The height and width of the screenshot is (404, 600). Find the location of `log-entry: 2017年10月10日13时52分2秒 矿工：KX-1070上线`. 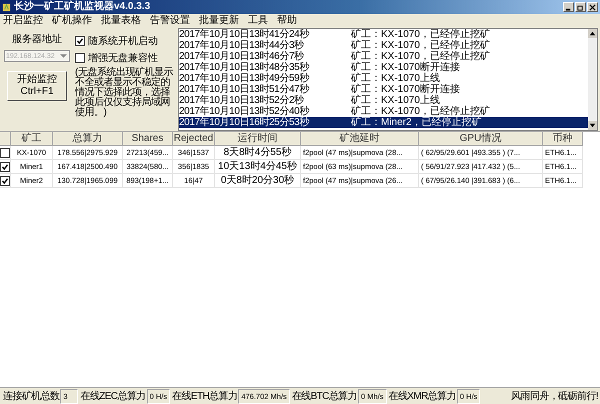

log-entry: 2017年10月10日13时52分2秒 矿工：KX-1070上线 is located at coordinates (383, 100).